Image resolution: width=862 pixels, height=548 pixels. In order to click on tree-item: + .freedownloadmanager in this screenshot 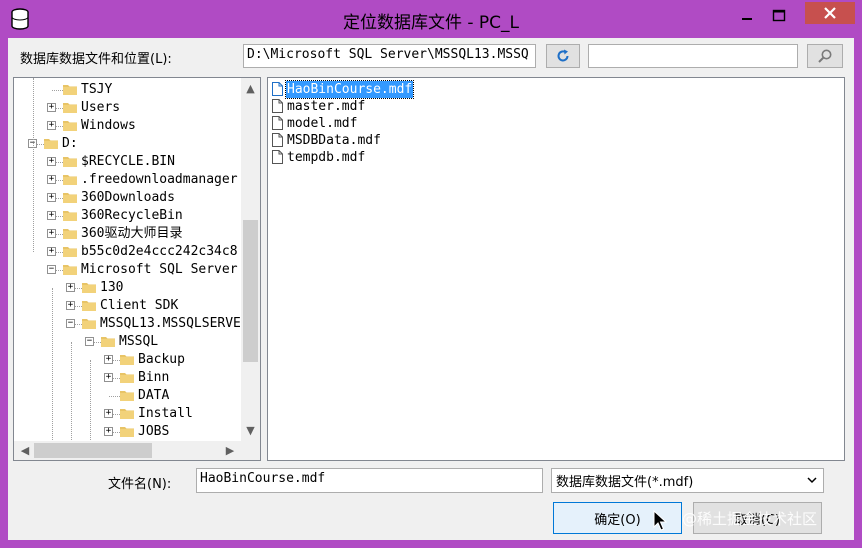, I will do `click(127, 180)`.